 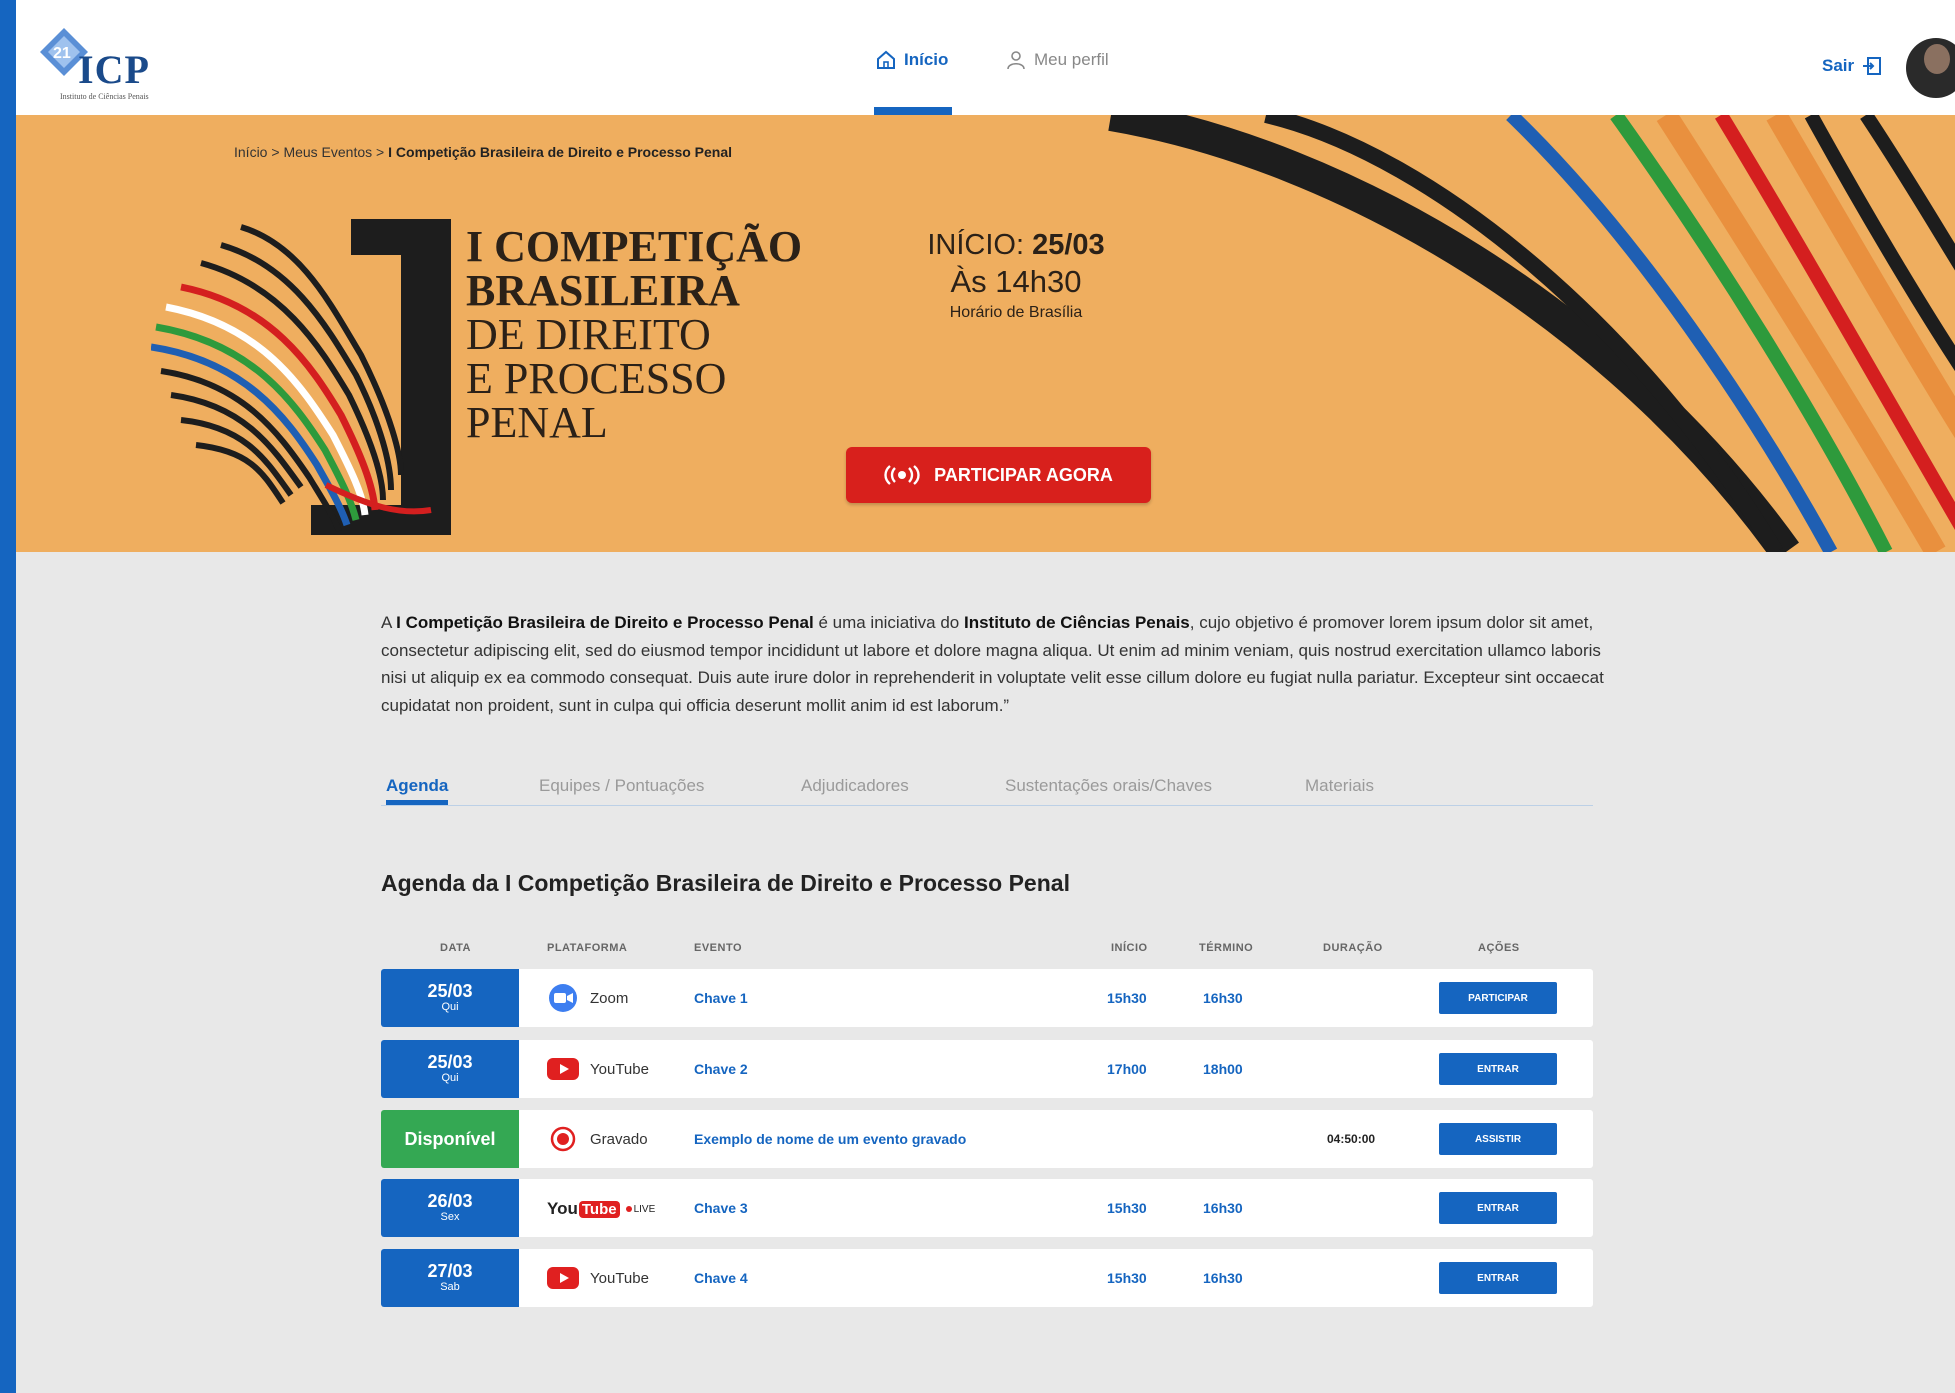 What do you see at coordinates (537, 422) in the screenshot?
I see `event-title-line: PENAL` at bounding box center [537, 422].